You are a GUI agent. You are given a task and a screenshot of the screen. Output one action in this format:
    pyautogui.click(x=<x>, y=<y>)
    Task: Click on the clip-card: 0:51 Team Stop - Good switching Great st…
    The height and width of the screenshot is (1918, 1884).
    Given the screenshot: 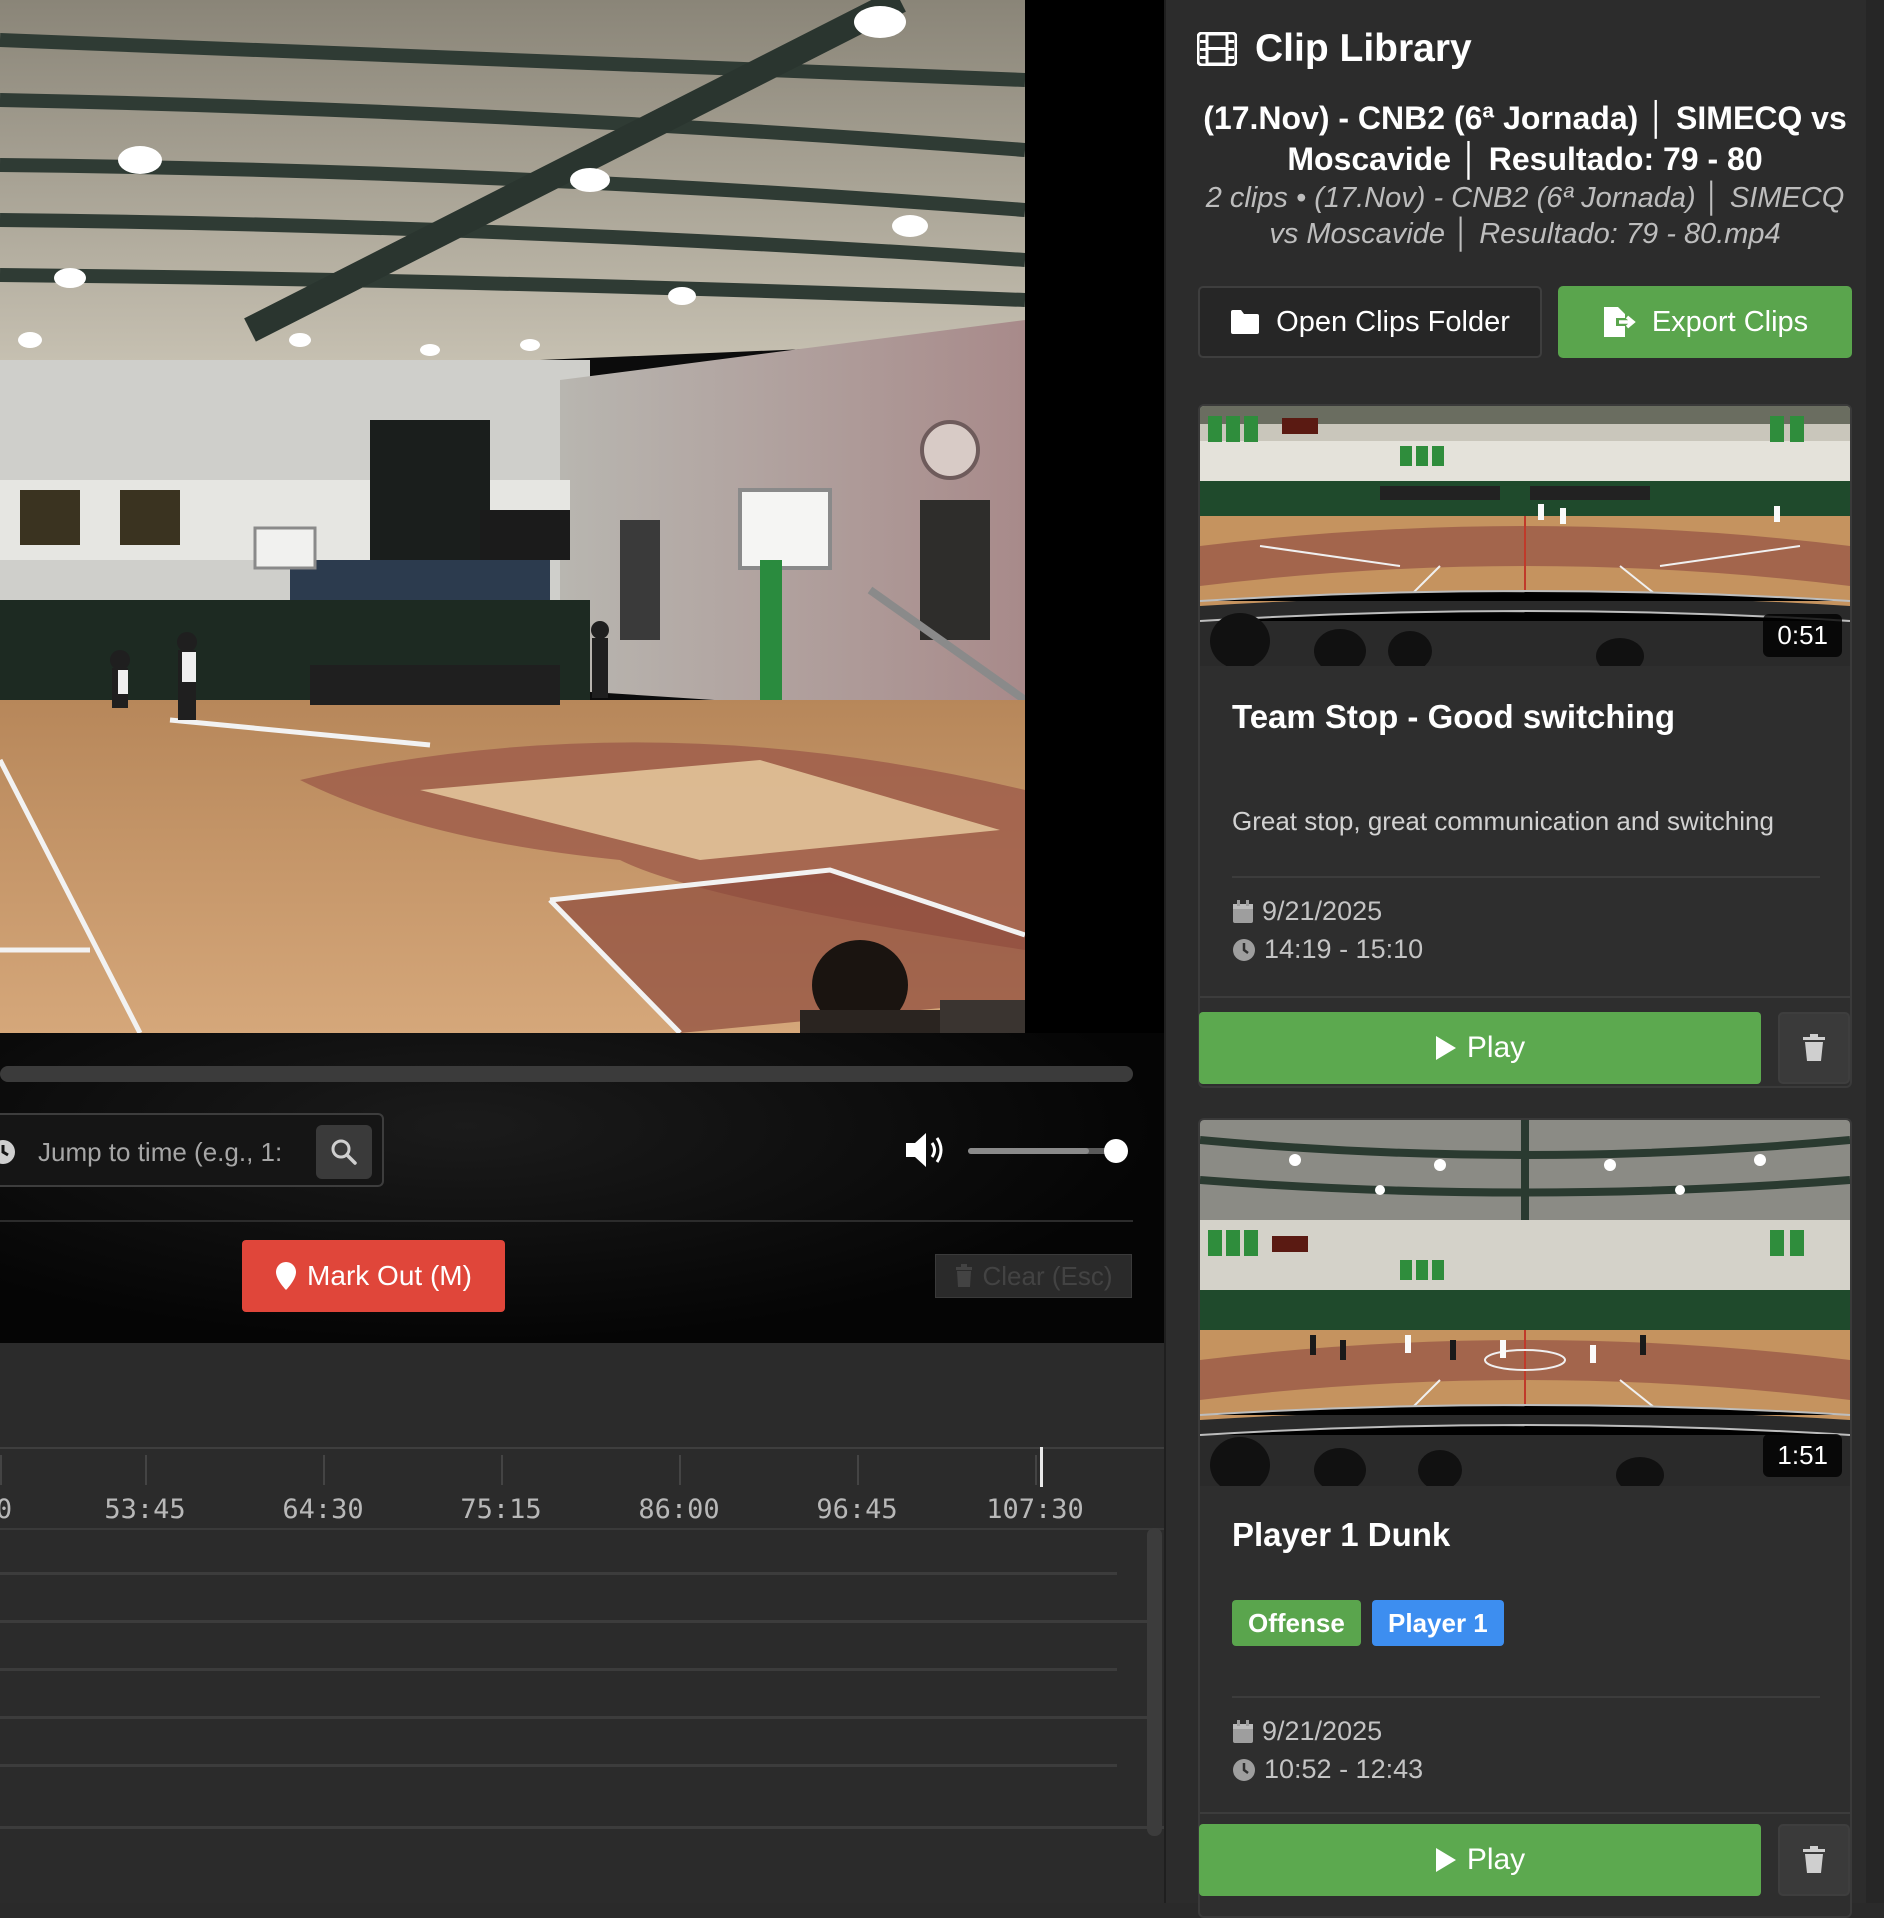 What is the action you would take?
    pyautogui.click(x=1525, y=746)
    